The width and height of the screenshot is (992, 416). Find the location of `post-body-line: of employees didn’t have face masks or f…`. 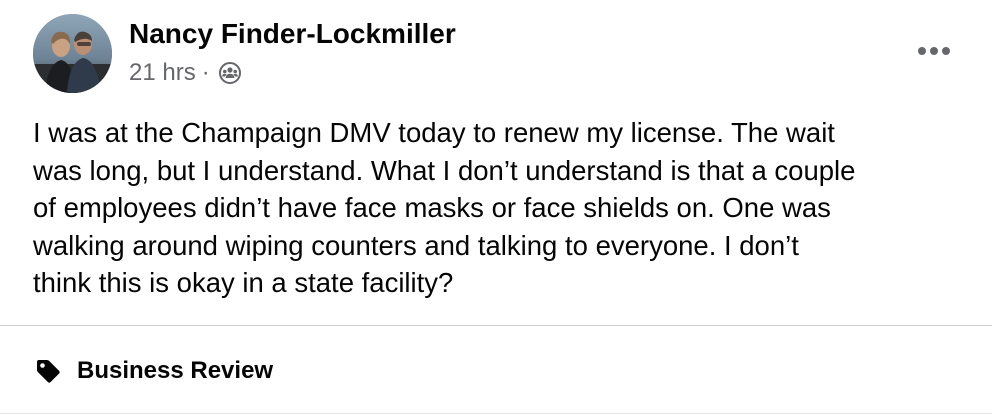

post-body-line: of employees didn’t have face masks or f… is located at coordinates (432, 207).